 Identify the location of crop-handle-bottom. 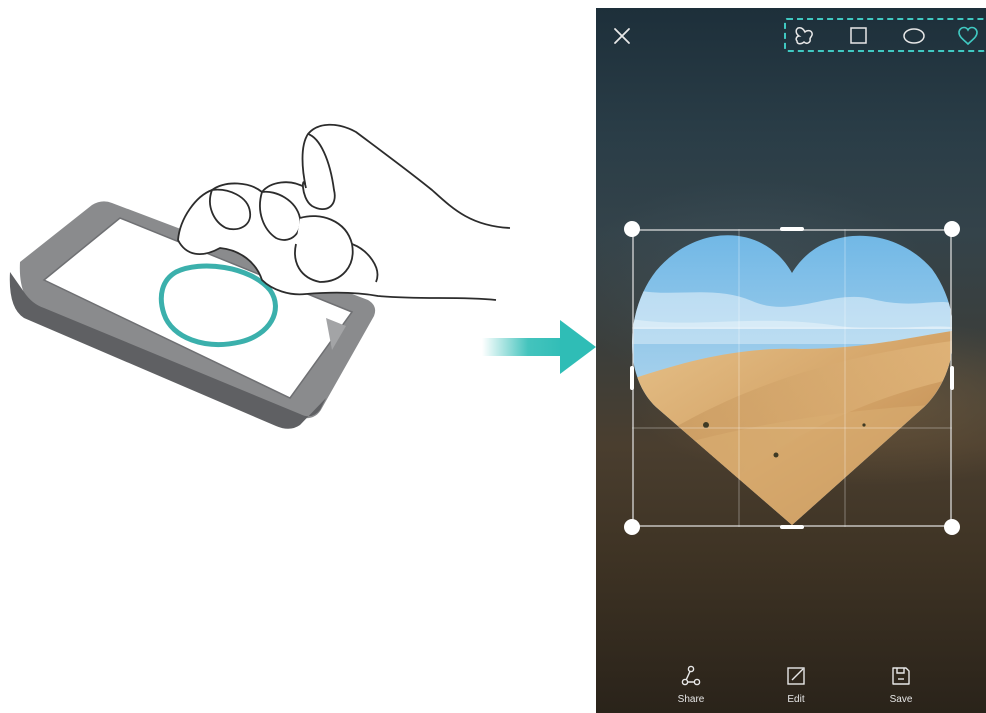
(792, 527).